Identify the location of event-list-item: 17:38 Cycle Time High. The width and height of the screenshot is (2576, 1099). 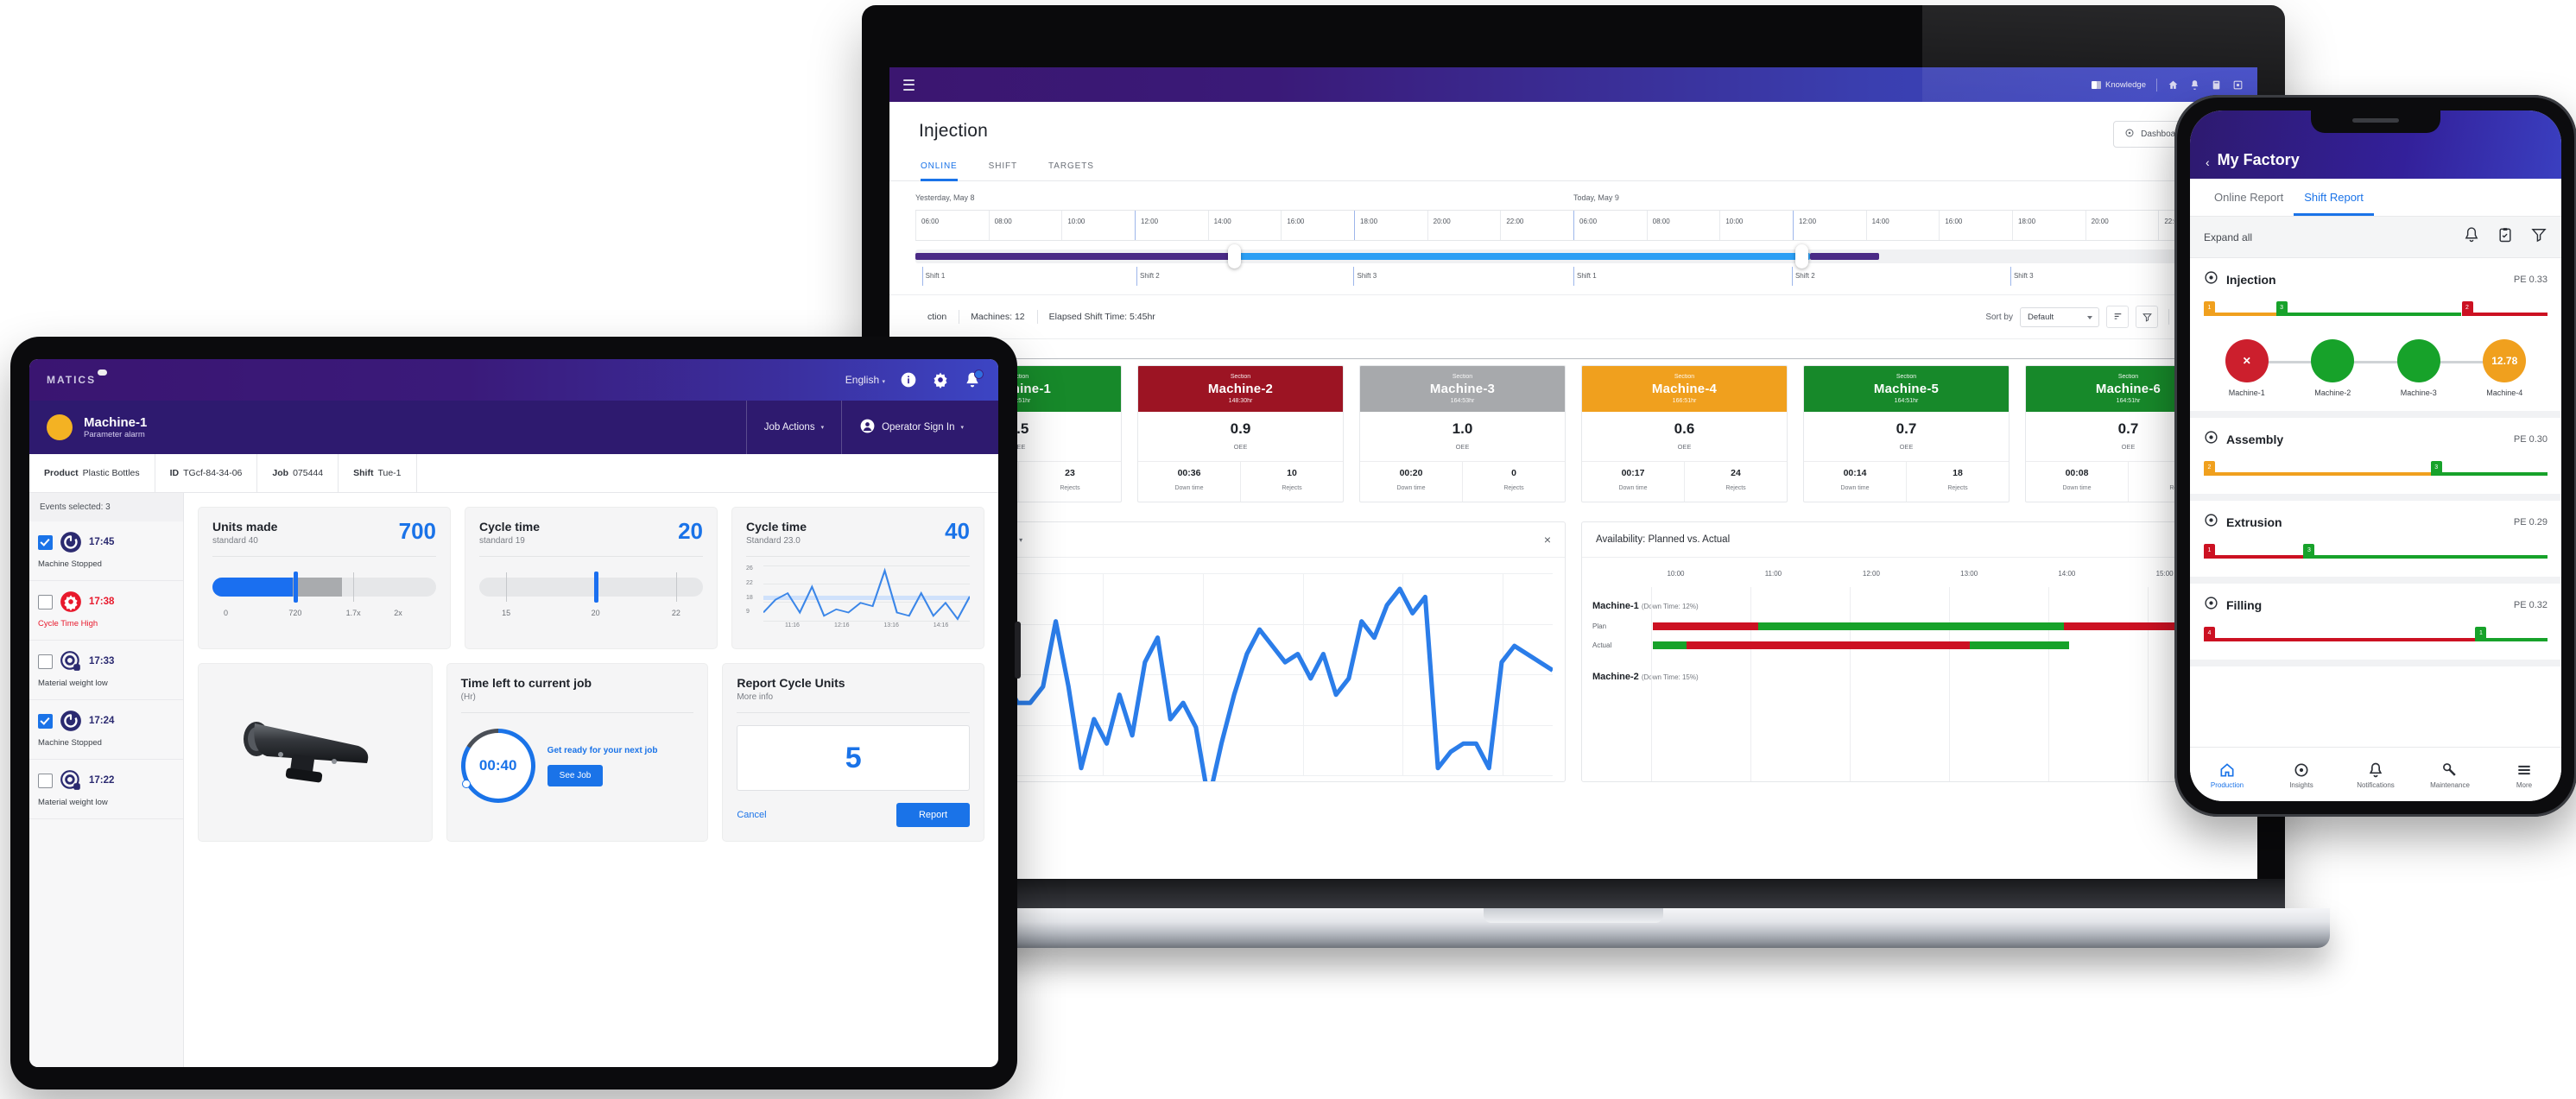
(106, 611).